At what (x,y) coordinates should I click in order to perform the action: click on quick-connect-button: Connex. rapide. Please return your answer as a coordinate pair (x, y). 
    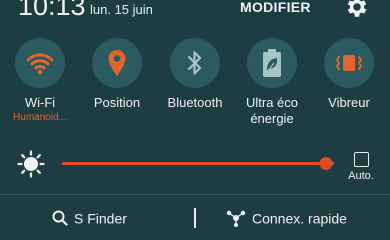
    Looking at the image, I should click on (286, 218).